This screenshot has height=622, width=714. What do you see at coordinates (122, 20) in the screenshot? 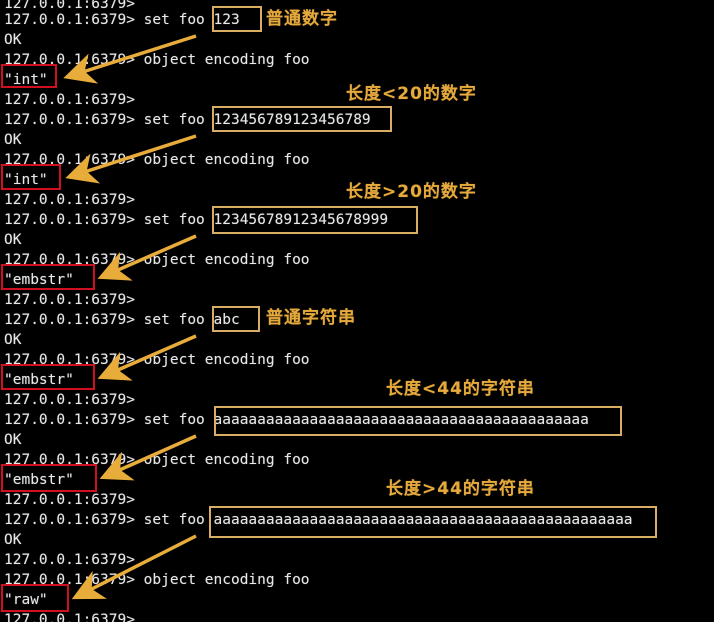
I see `terminal-line: 127.0.0.1:6379> set foo 123` at bounding box center [122, 20].